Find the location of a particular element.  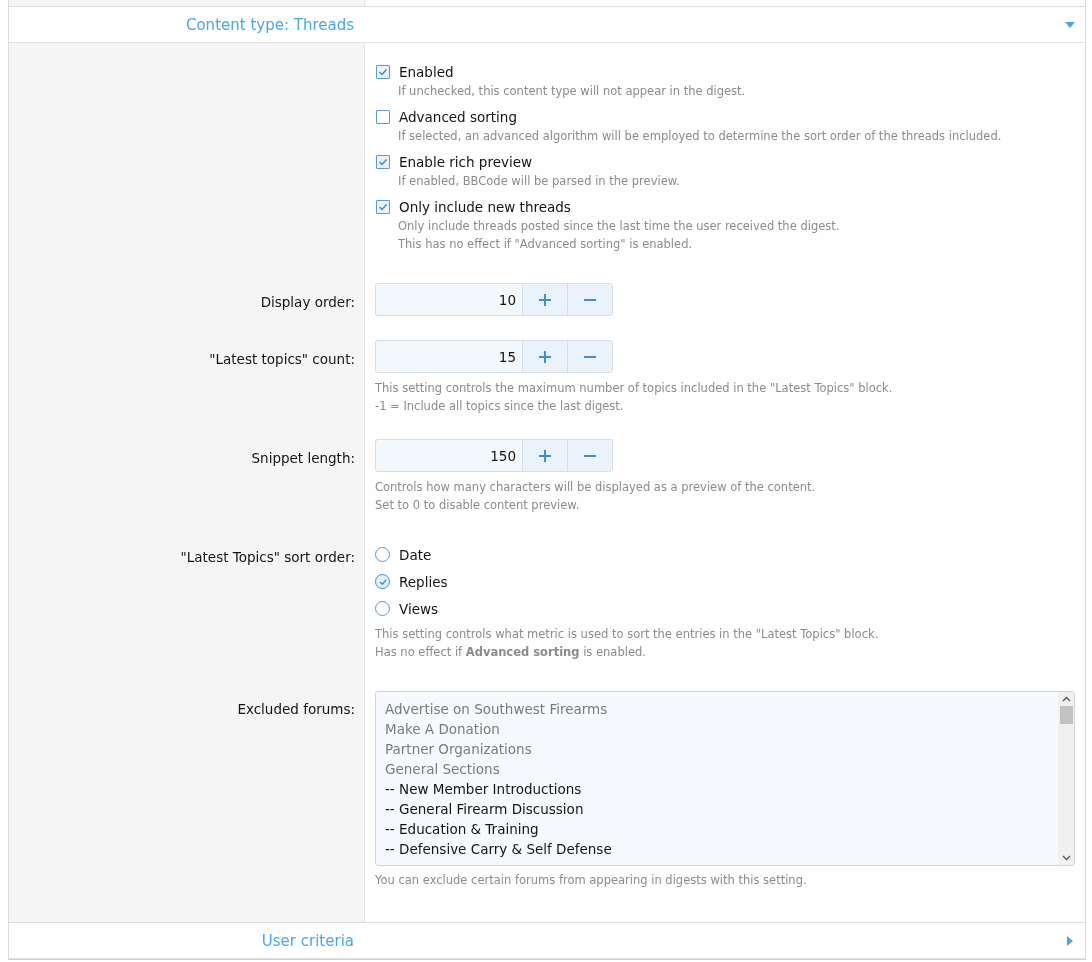

radio-label: Replies is located at coordinates (423, 581).